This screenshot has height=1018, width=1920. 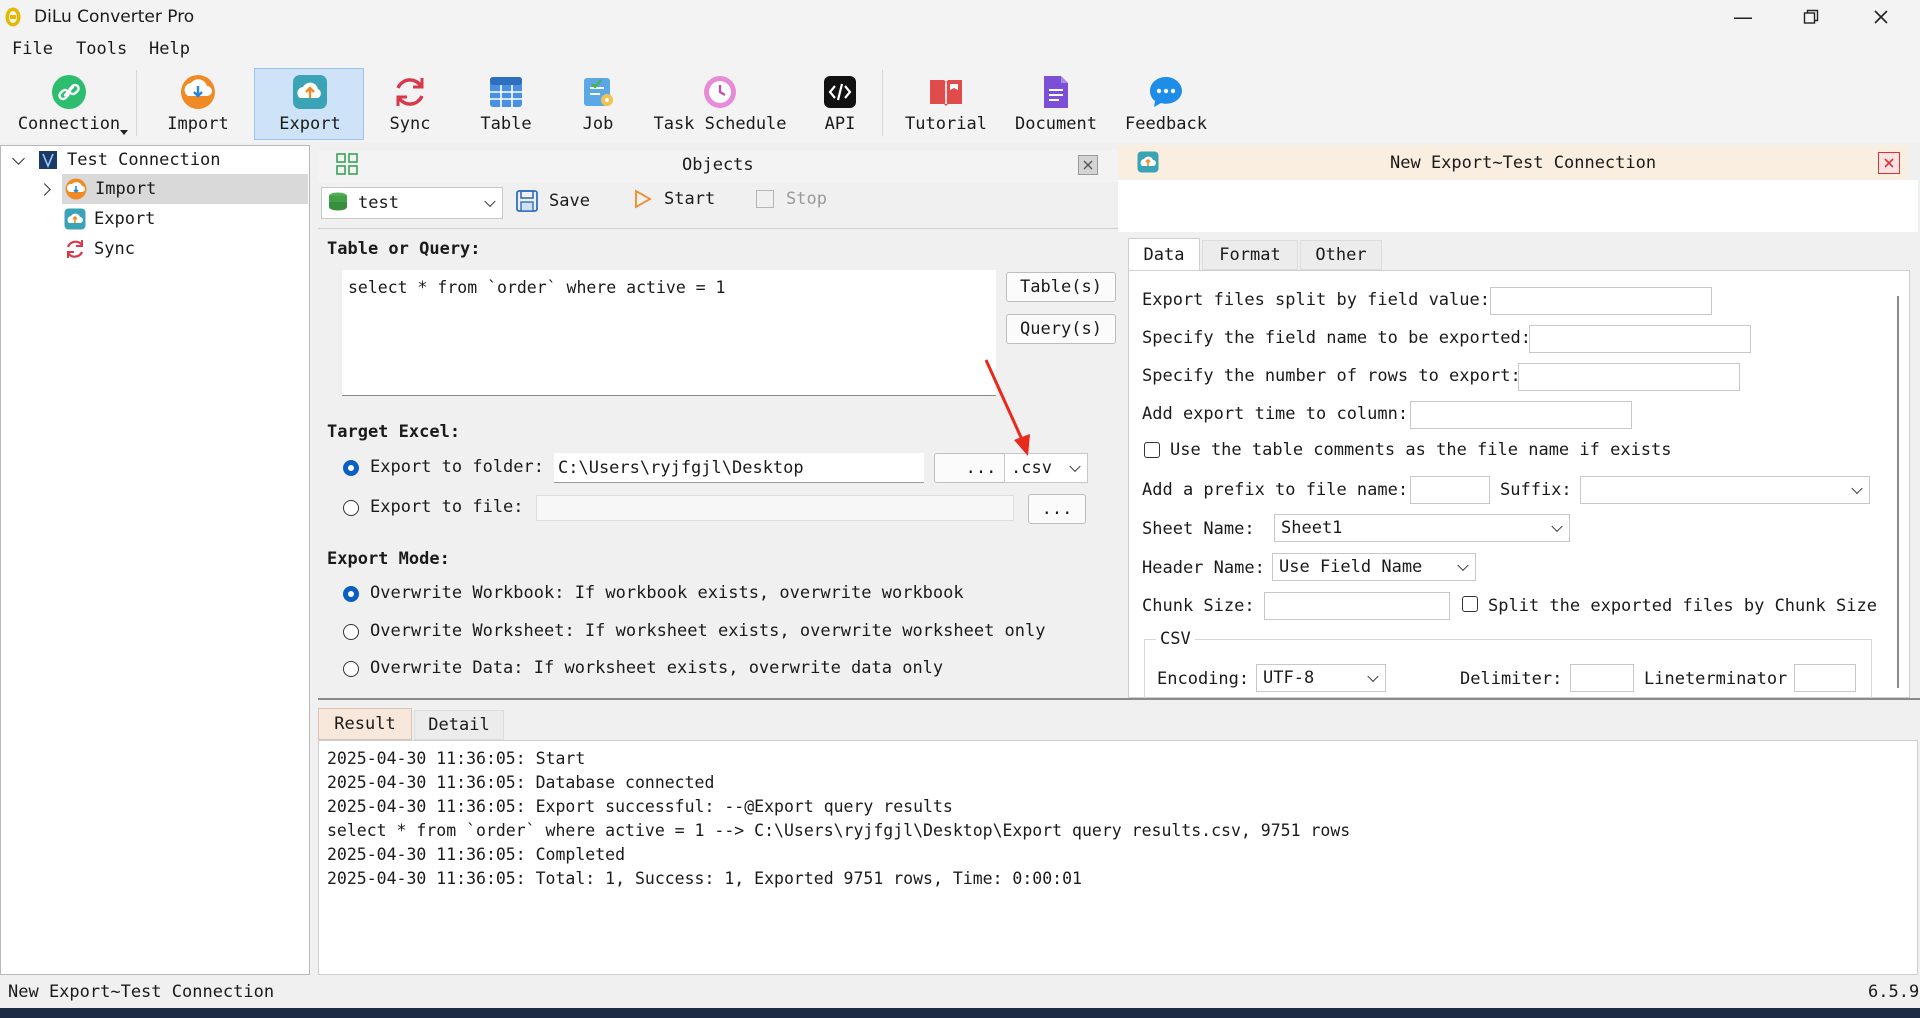 I want to click on use-comments-checkbox, so click(x=1152, y=450).